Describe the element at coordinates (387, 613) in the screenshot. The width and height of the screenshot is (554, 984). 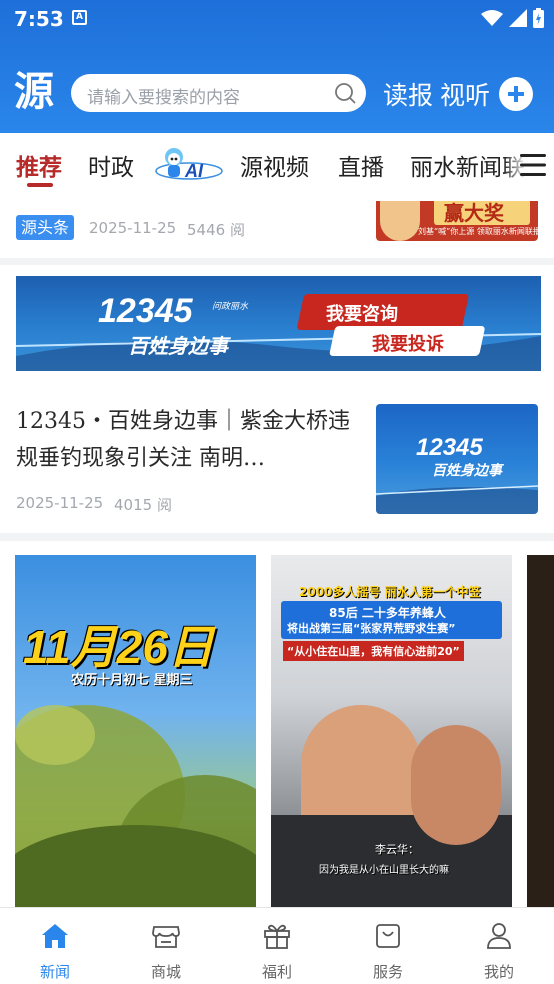
I see `video-subhead-1: 85后 二十多年养蜂人` at that location.